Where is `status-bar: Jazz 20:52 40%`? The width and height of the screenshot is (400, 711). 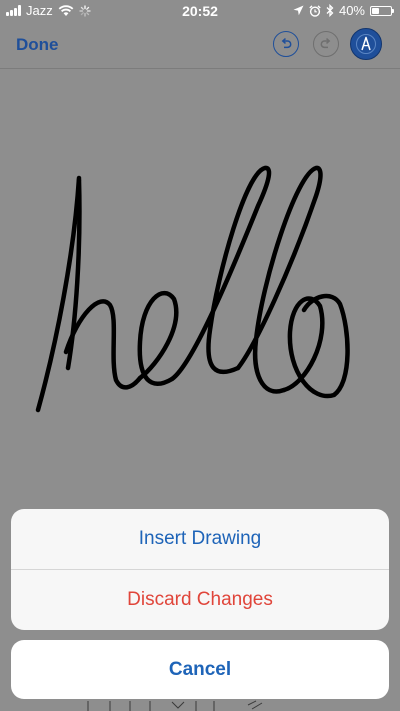 status-bar: Jazz 20:52 40% is located at coordinates (200, 11).